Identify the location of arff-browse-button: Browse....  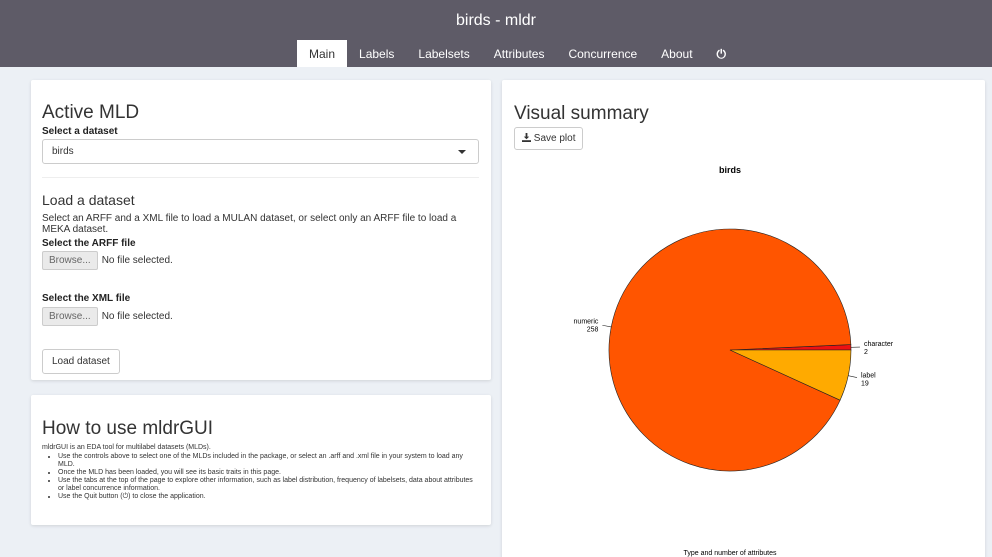
(70, 260).